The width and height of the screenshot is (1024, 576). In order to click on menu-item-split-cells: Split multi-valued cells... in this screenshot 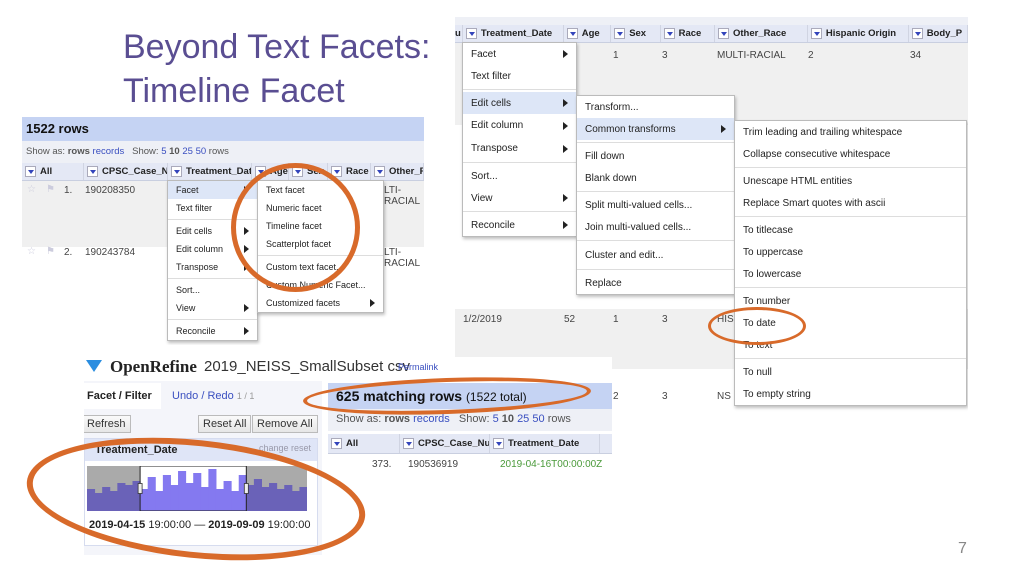, I will do `click(655, 205)`.